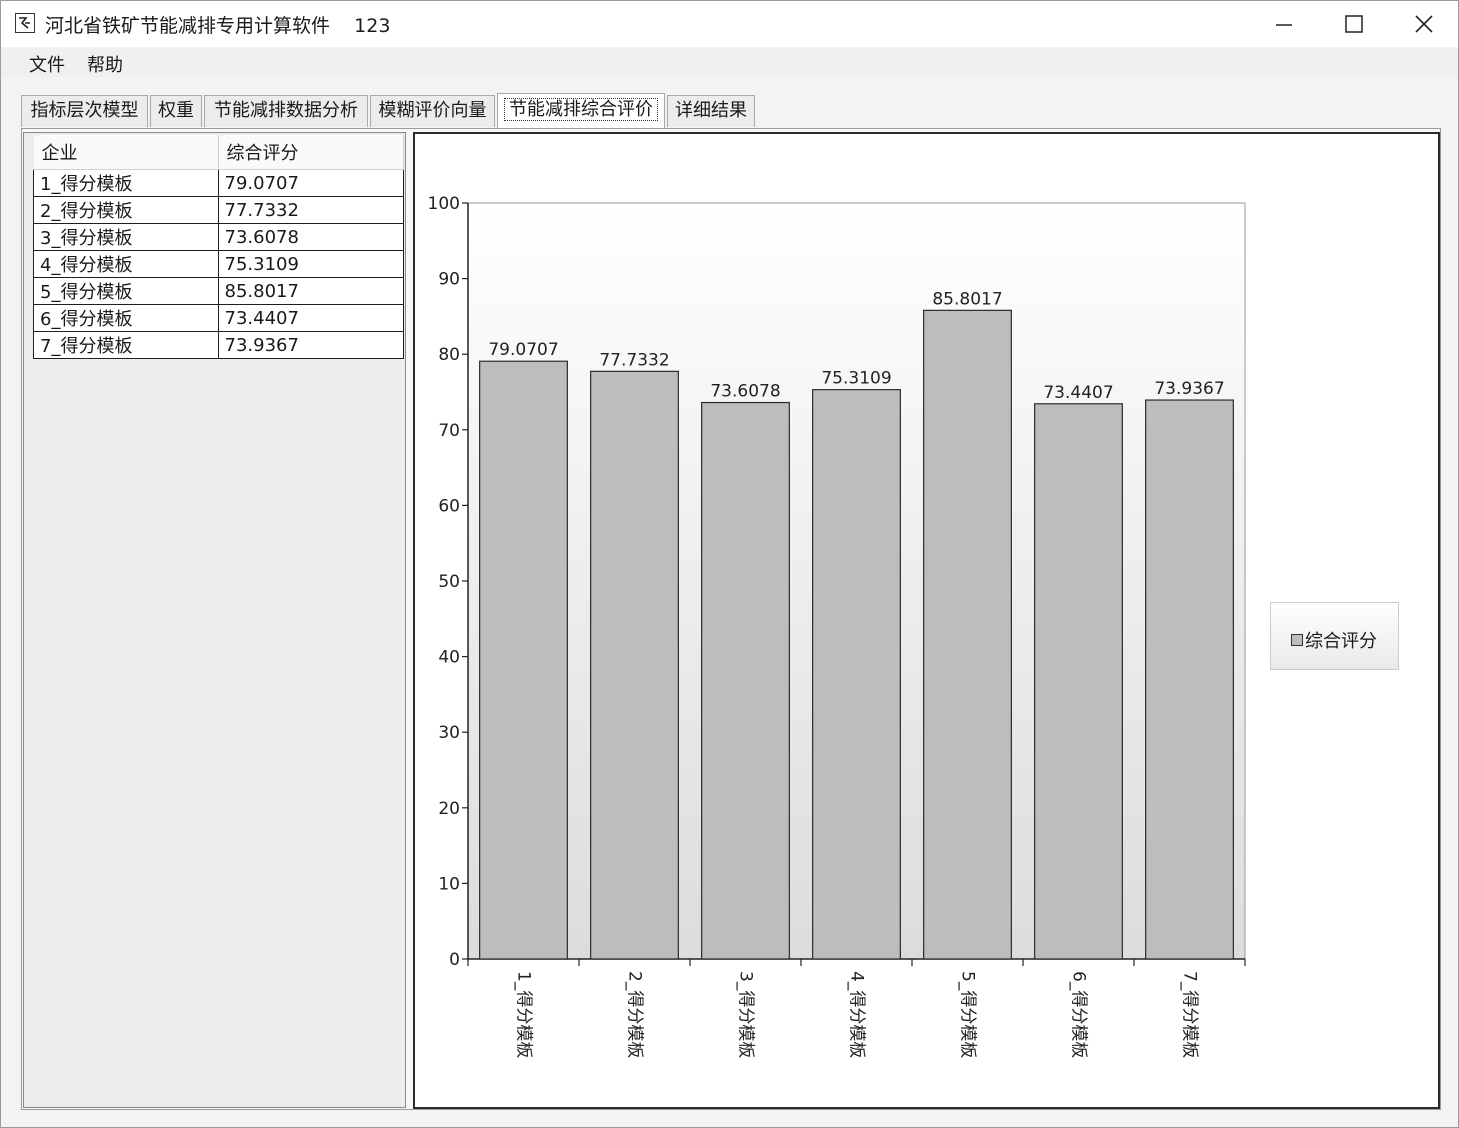 The width and height of the screenshot is (1459, 1128). Describe the element at coordinates (310, 183) in the screenshot. I see `cell-score: 79.0707` at that location.